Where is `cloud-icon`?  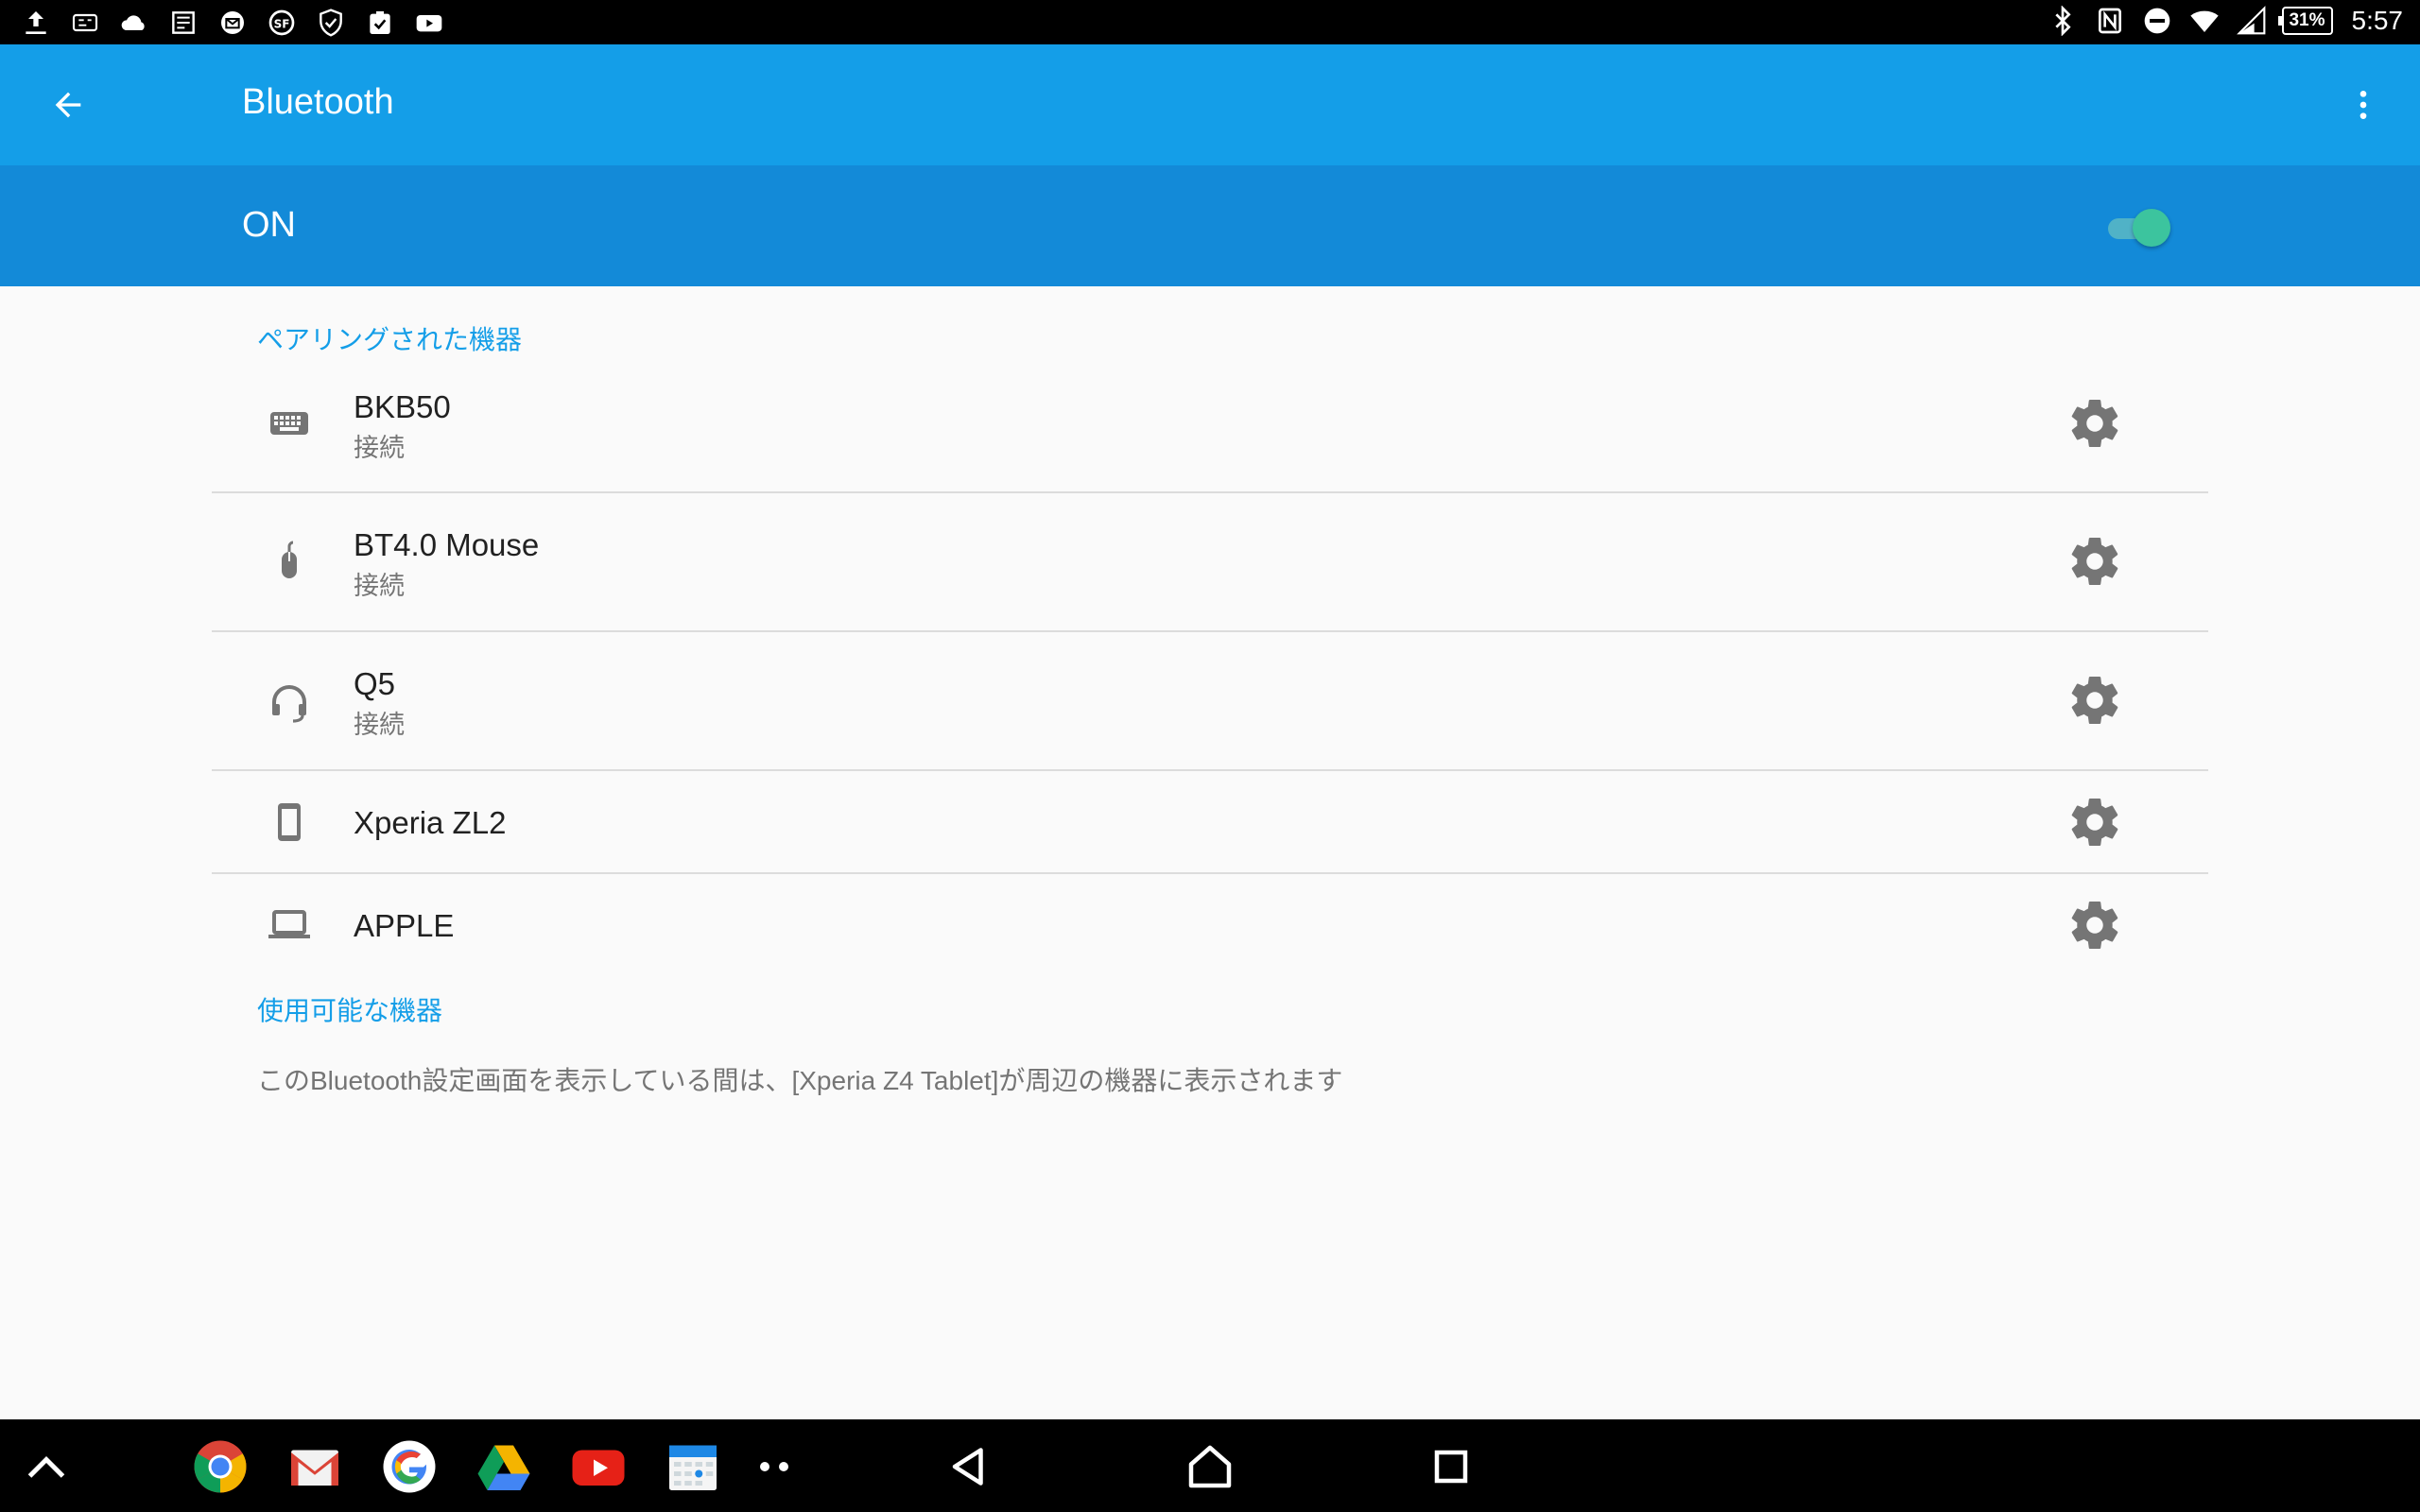
cloud-icon is located at coordinates (134, 23).